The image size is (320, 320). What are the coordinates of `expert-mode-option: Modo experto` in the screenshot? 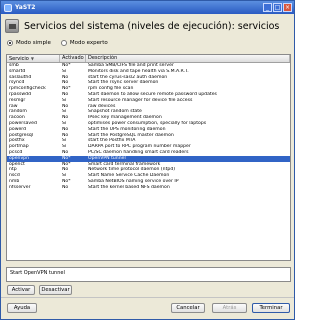 It's located at (84, 43).